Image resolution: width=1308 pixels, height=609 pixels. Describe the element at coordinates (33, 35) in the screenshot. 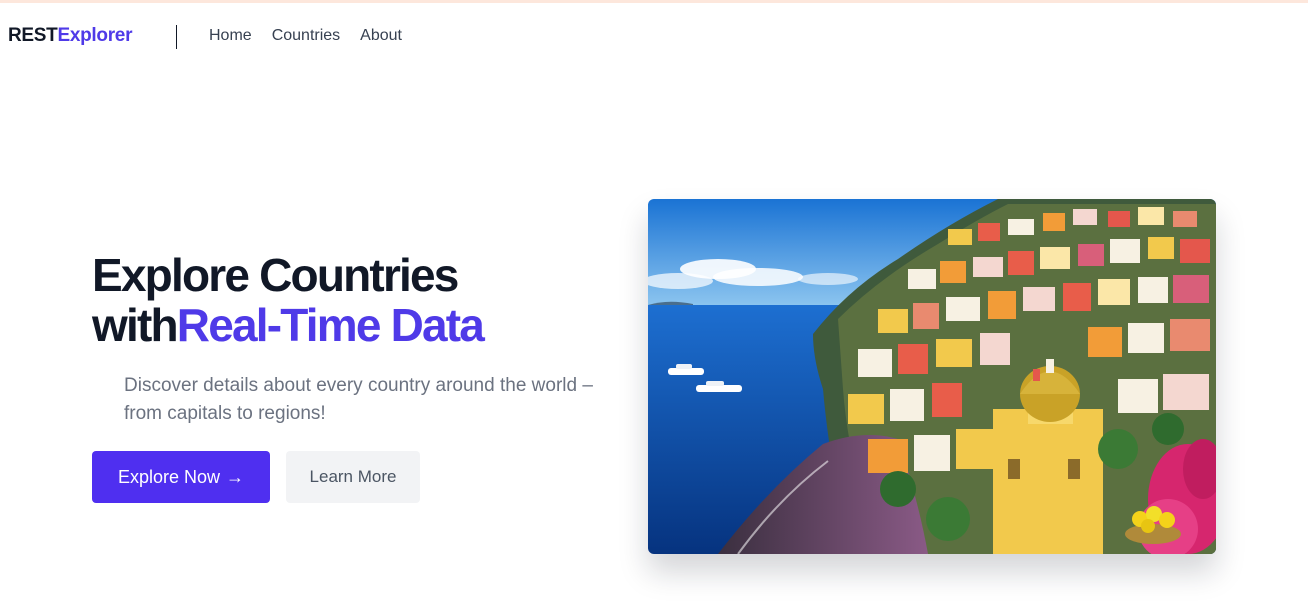

I see `brand-name-part1: REST` at that location.